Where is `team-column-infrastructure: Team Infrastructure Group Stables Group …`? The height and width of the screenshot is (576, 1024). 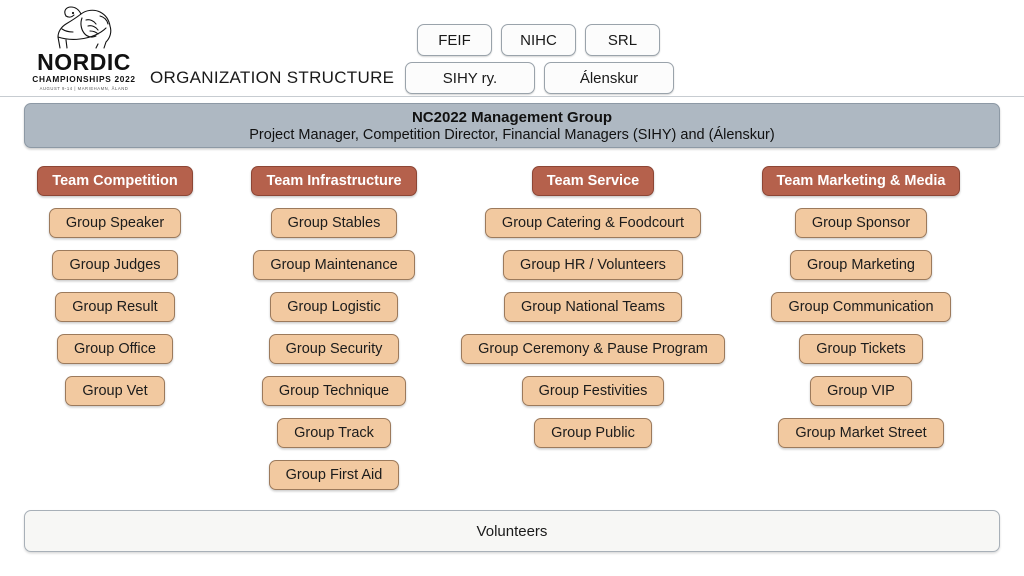
team-column-infrastructure: Team Infrastructure Group Stables Group … is located at coordinates (334, 334).